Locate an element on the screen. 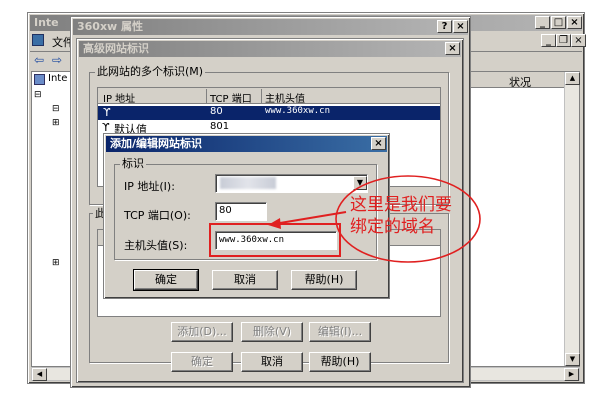 The width and height of the screenshot is (613, 400). annotation-line-1: 这里是我们要 is located at coordinates (401, 205).